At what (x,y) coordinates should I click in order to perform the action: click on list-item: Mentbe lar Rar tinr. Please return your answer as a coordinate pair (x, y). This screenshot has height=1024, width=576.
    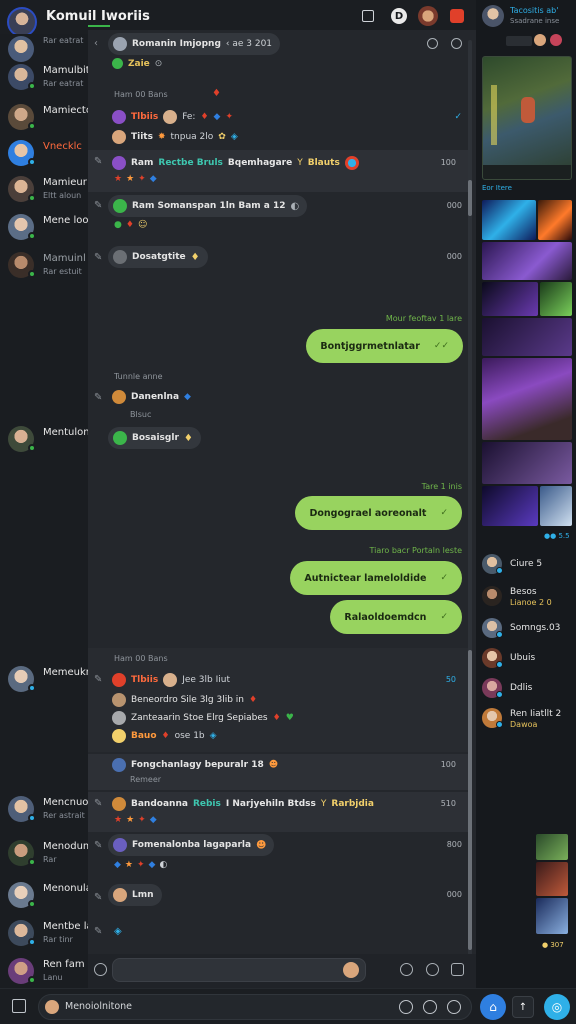
    Looking at the image, I should click on (44, 936).